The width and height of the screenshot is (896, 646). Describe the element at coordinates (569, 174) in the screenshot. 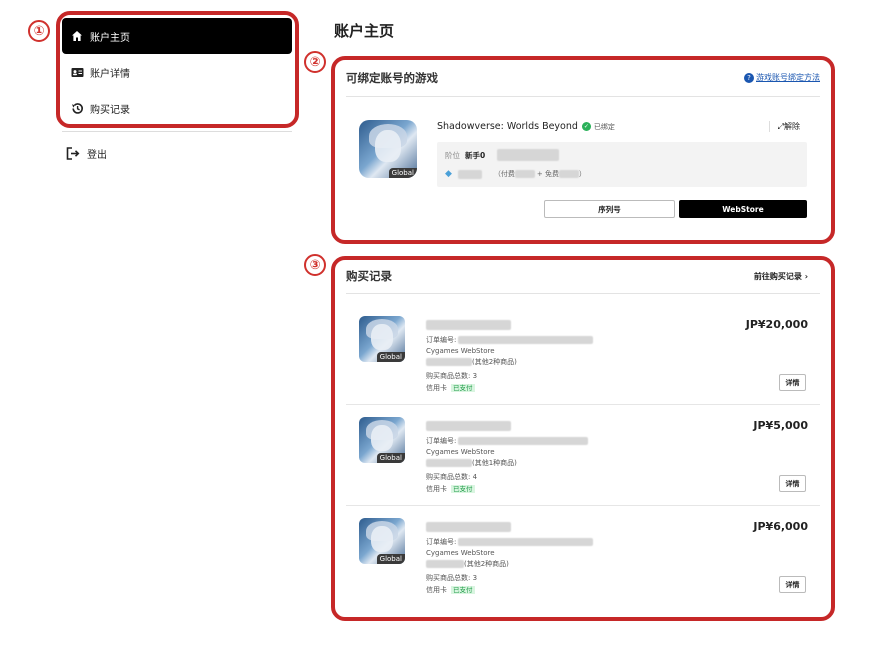

I see `redacted-free` at that location.